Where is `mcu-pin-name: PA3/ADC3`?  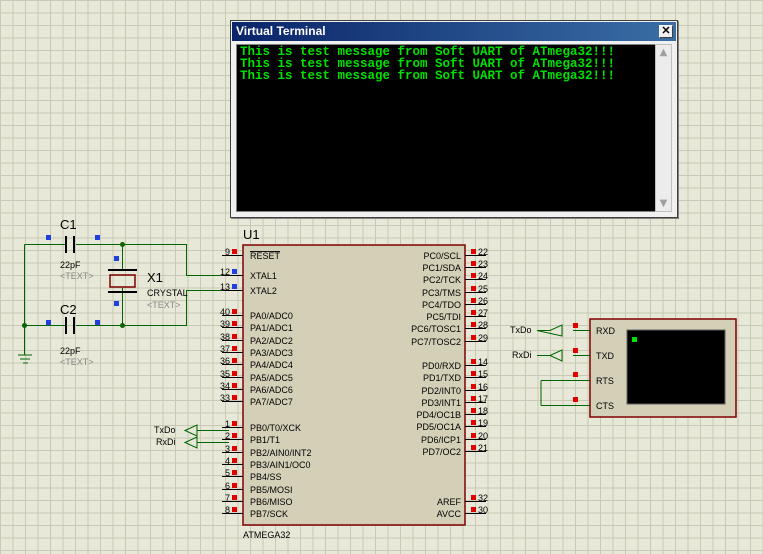 mcu-pin-name: PA3/ADC3 is located at coordinates (271, 353).